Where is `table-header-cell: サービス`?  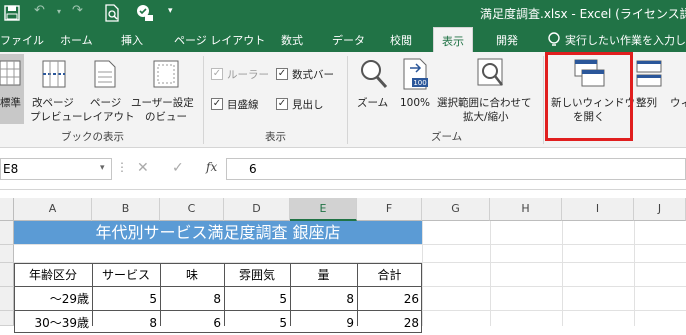 table-header-cell: サービス is located at coordinates (126, 275).